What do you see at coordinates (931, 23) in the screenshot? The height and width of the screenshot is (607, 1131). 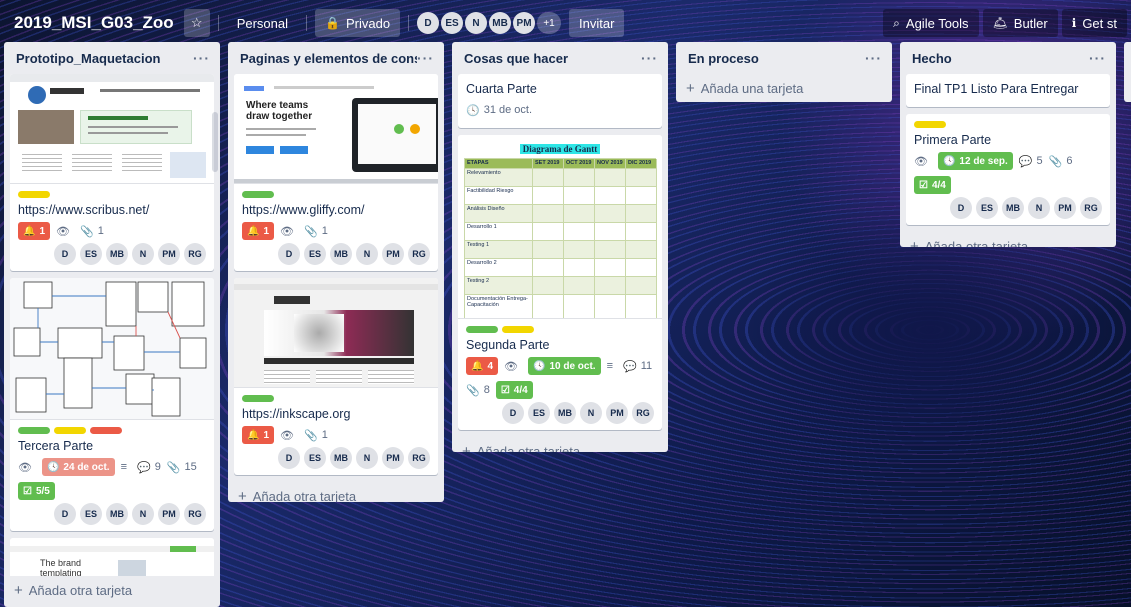 I see `agile-tools-button: ⌕ Agile Tools` at bounding box center [931, 23].